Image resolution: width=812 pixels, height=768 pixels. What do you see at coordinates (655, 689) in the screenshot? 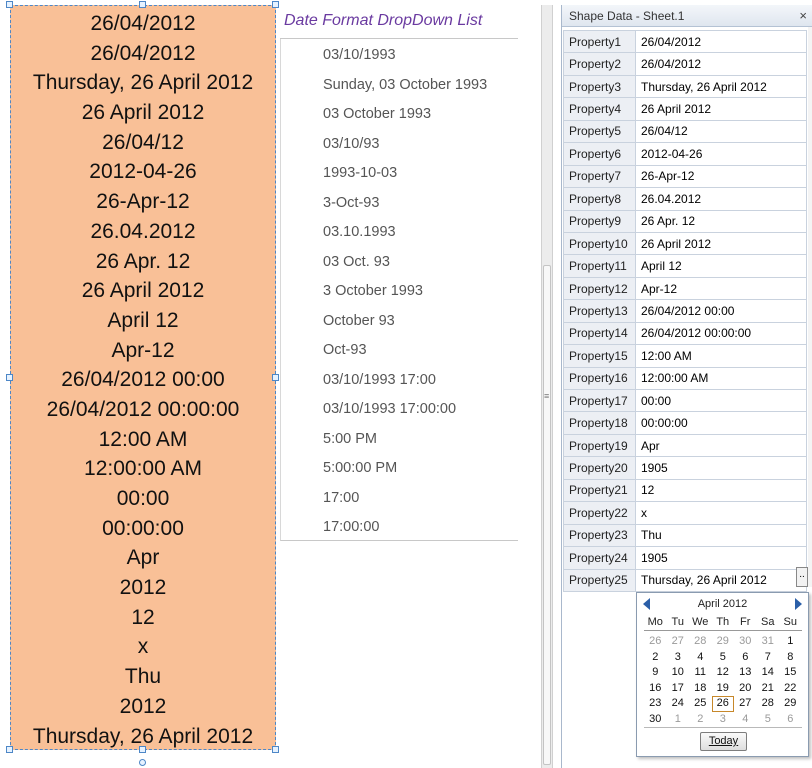
I see `calendar-day: 16` at bounding box center [655, 689].